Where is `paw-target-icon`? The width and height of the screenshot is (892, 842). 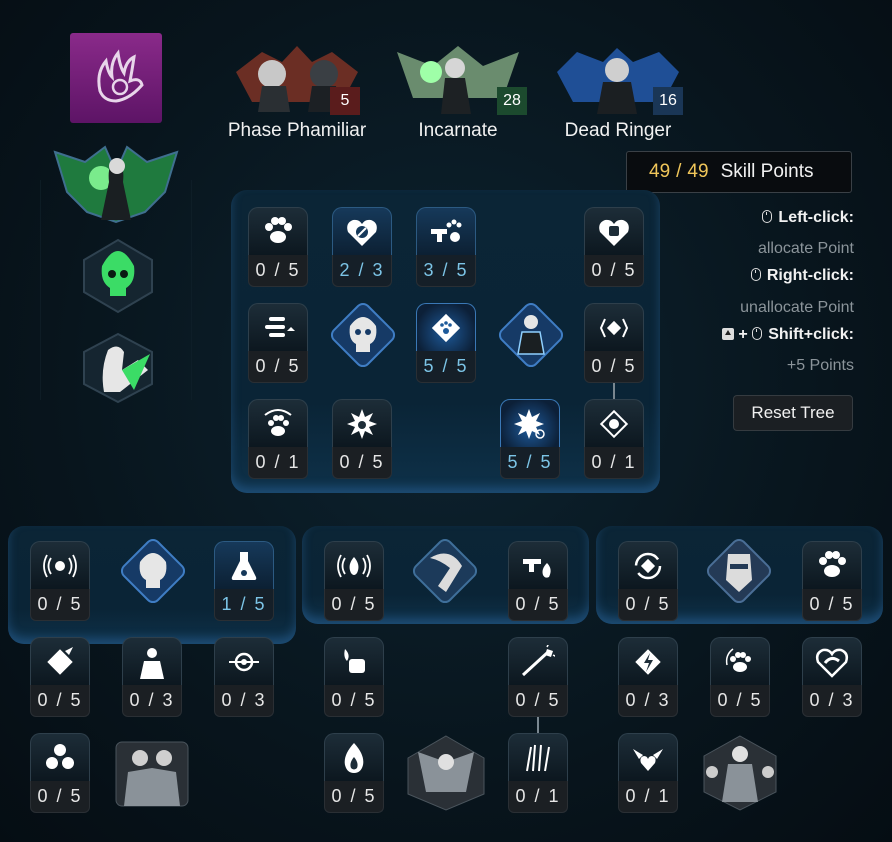
paw-target-icon is located at coordinates (278, 422).